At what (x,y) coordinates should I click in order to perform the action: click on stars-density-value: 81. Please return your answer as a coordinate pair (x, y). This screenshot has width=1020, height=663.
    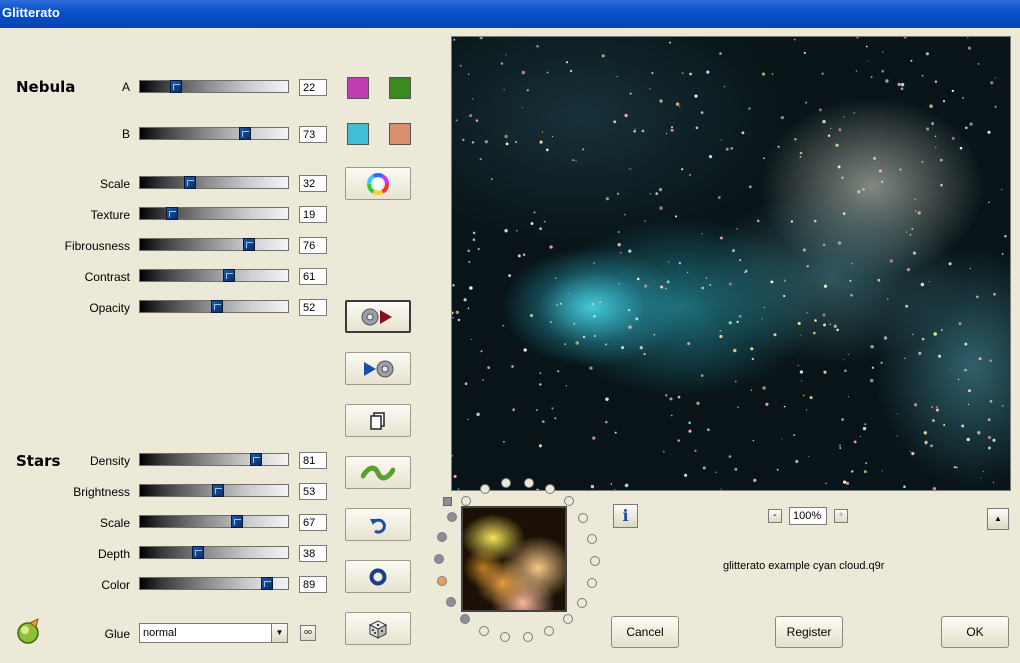
    Looking at the image, I should click on (313, 460).